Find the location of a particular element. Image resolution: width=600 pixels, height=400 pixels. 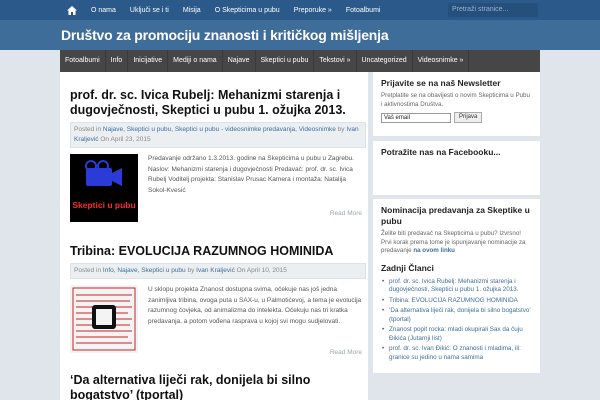

nomination-link: na ovom linku is located at coordinates (434, 250).